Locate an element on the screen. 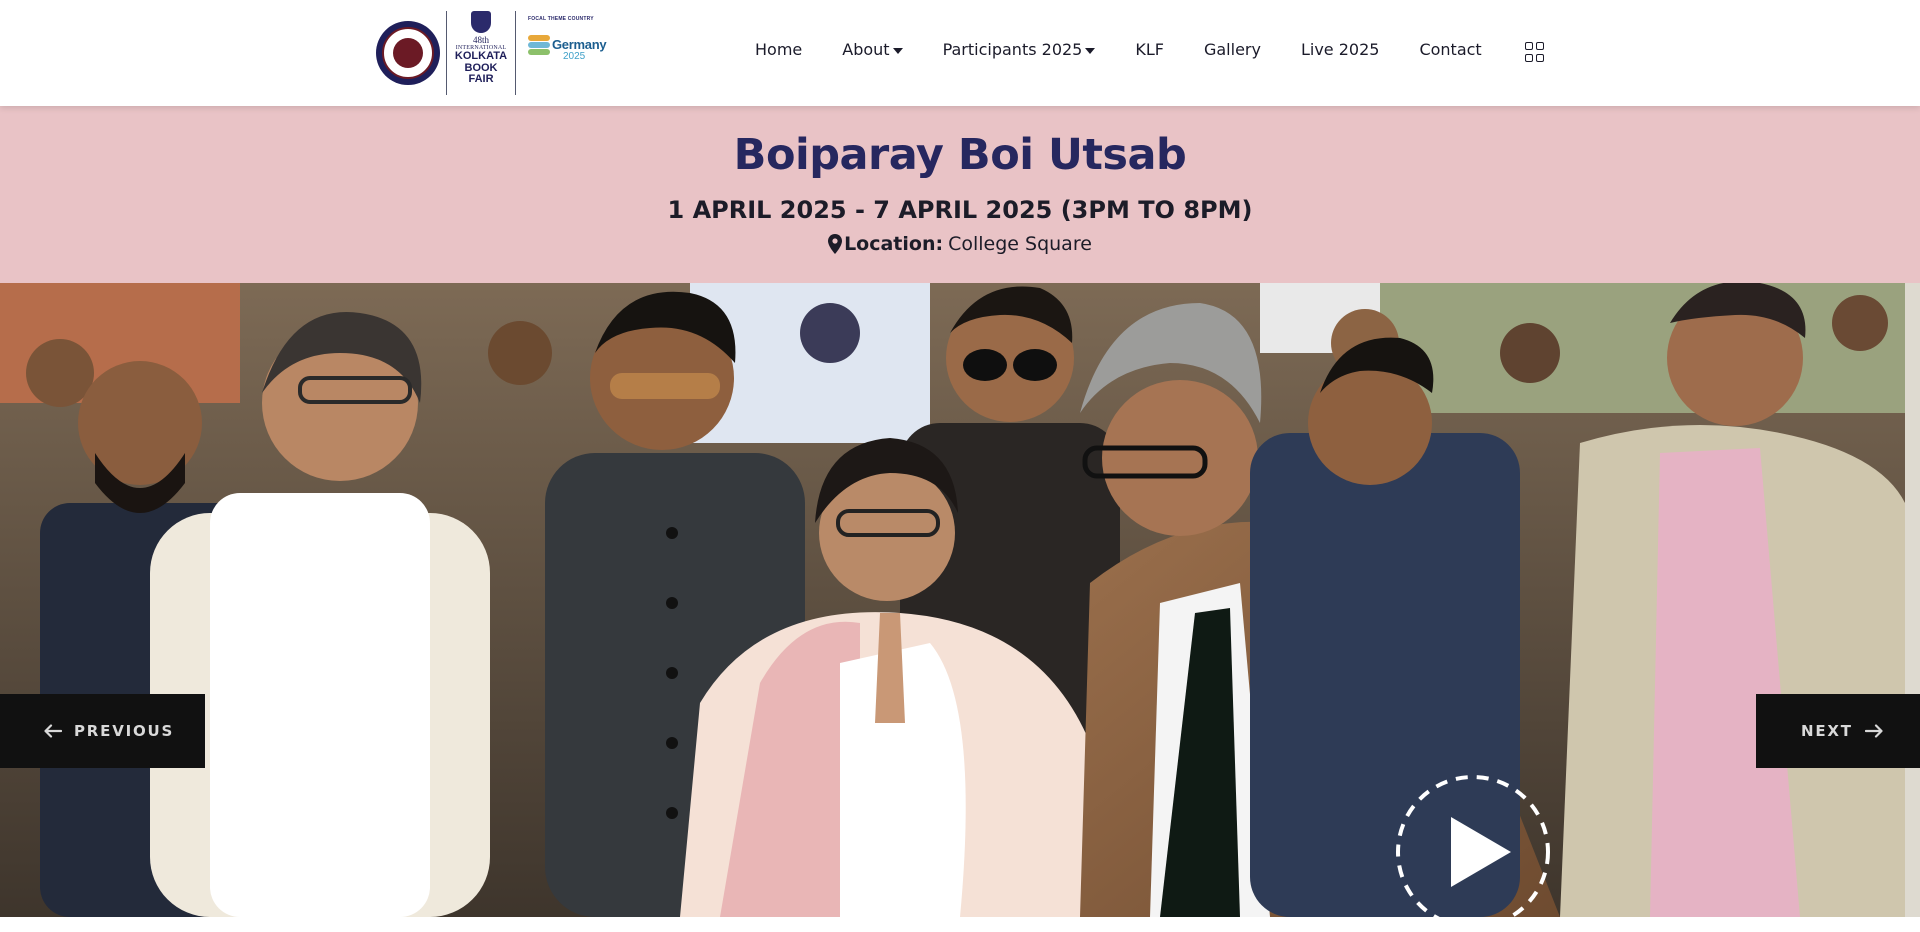 The height and width of the screenshot is (932, 1920). focal-theme-year: 2025 is located at coordinates (574, 56).